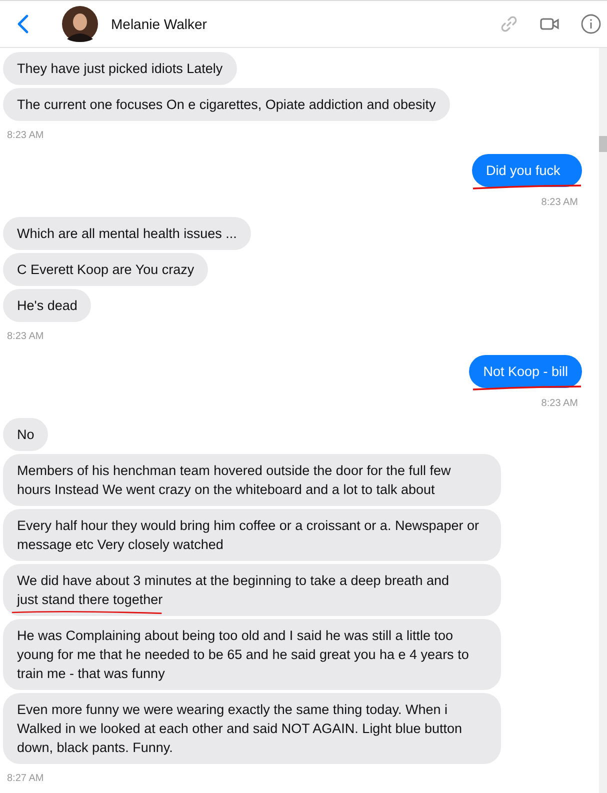 The width and height of the screenshot is (607, 793). Describe the element at coordinates (252, 728) in the screenshot. I see `message-bubble: Even more funny we were wearing exactly the same thing today. When i Walked in we looked at each other and said NOT AGAIN. Light blue button down, black pants. Funny.` at that location.